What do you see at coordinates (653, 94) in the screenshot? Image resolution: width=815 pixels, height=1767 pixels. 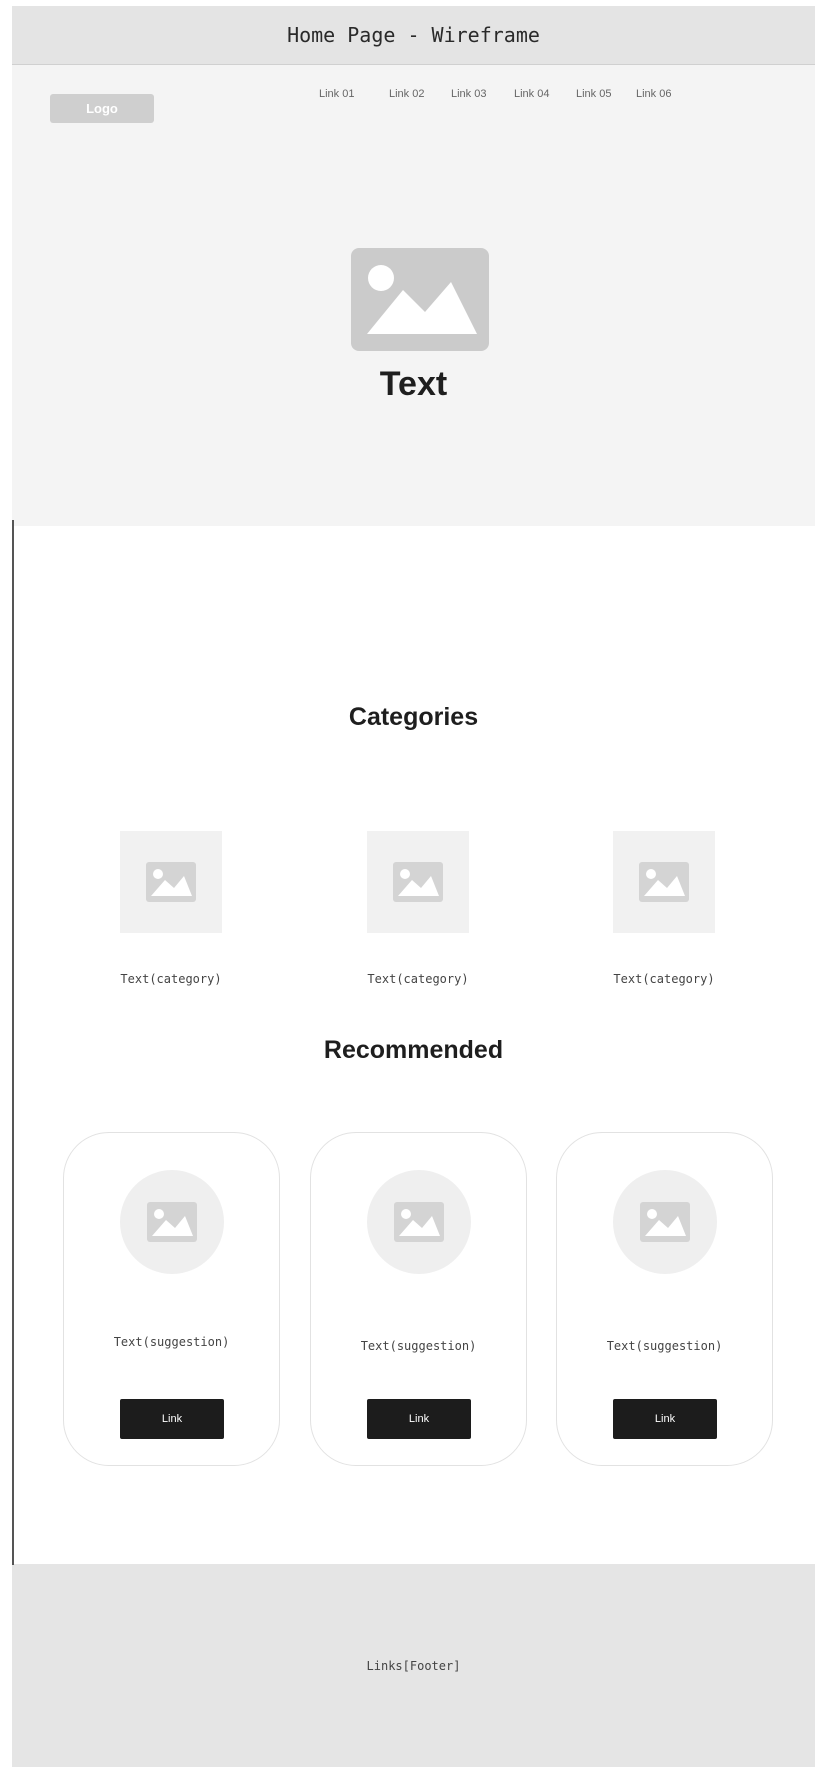 I see `nav-link-06: Link 06` at bounding box center [653, 94].